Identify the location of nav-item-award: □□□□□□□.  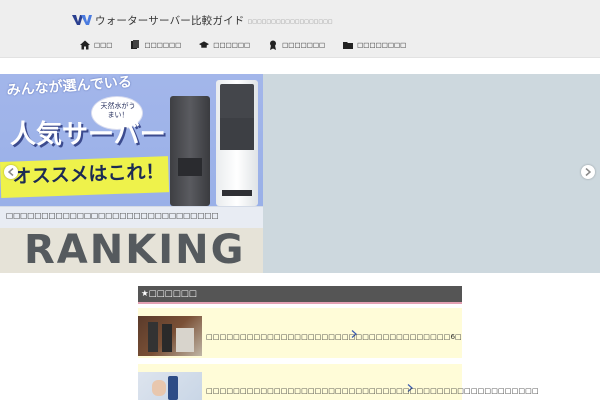
(296, 45).